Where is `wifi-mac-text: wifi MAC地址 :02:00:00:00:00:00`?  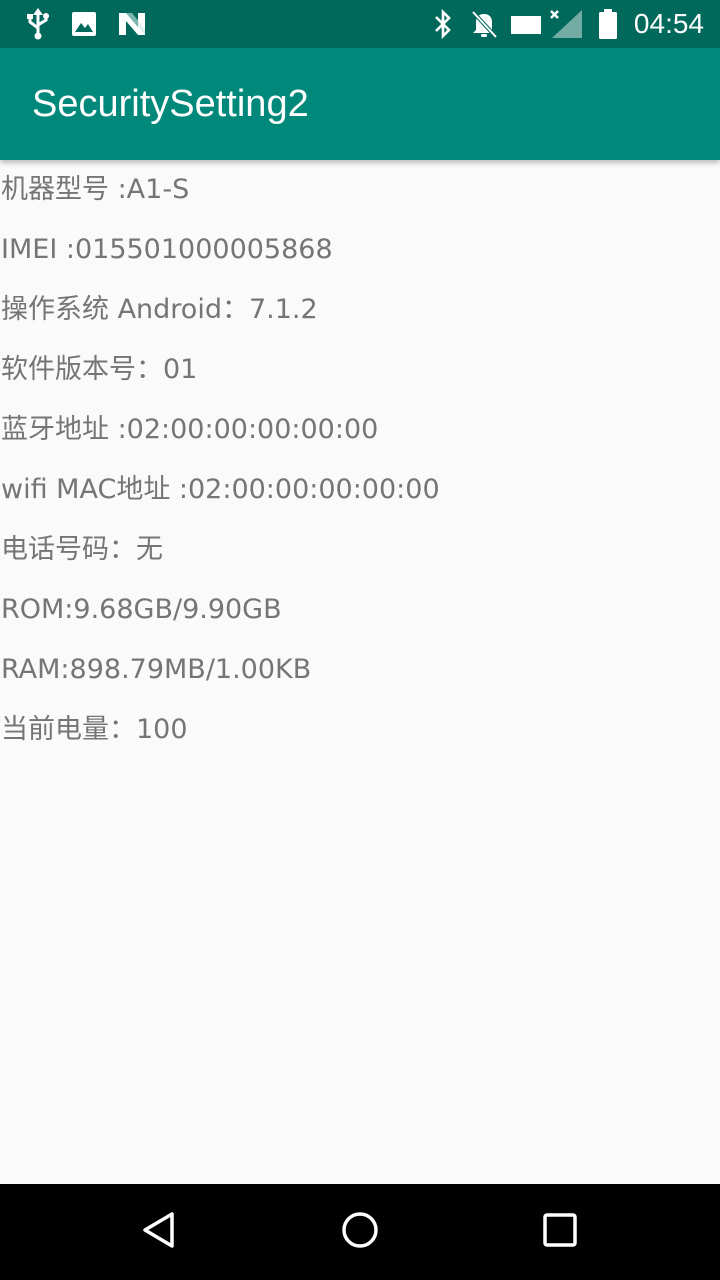
wifi-mac-text: wifi MAC地址 :02:00:00:00:00:00 is located at coordinates (220, 489).